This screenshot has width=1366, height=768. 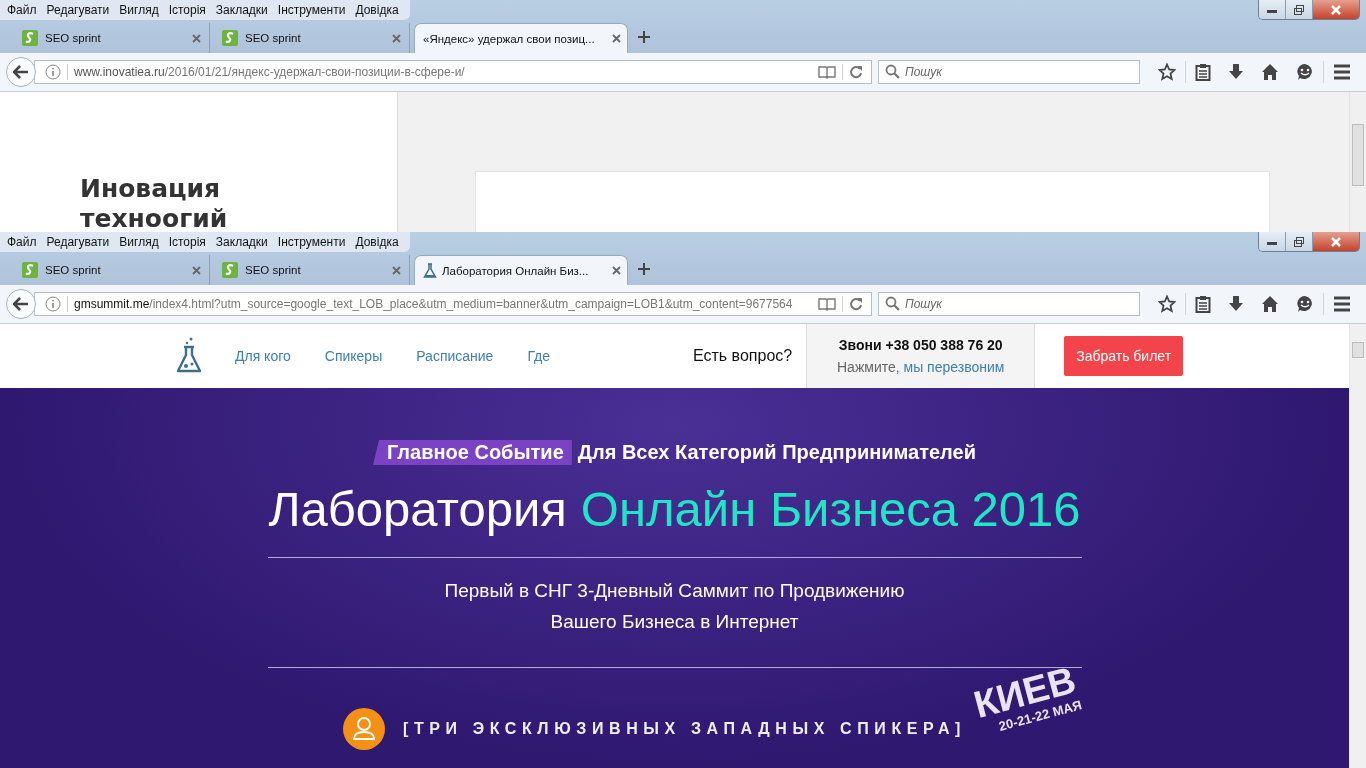 What do you see at coordinates (270, 72) in the screenshot?
I see `url-text: www.inovatiea.ru/2016/01/21/яндекс-удержал-свои-позиции-в-сфере-и/` at bounding box center [270, 72].